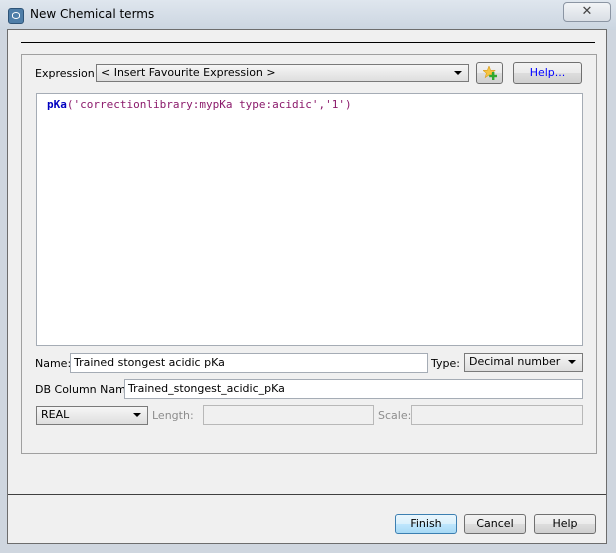 The width and height of the screenshot is (616, 553). What do you see at coordinates (188, 72) in the screenshot?
I see `favourite-expression-value: < Insert Favourite Expression >` at bounding box center [188, 72].